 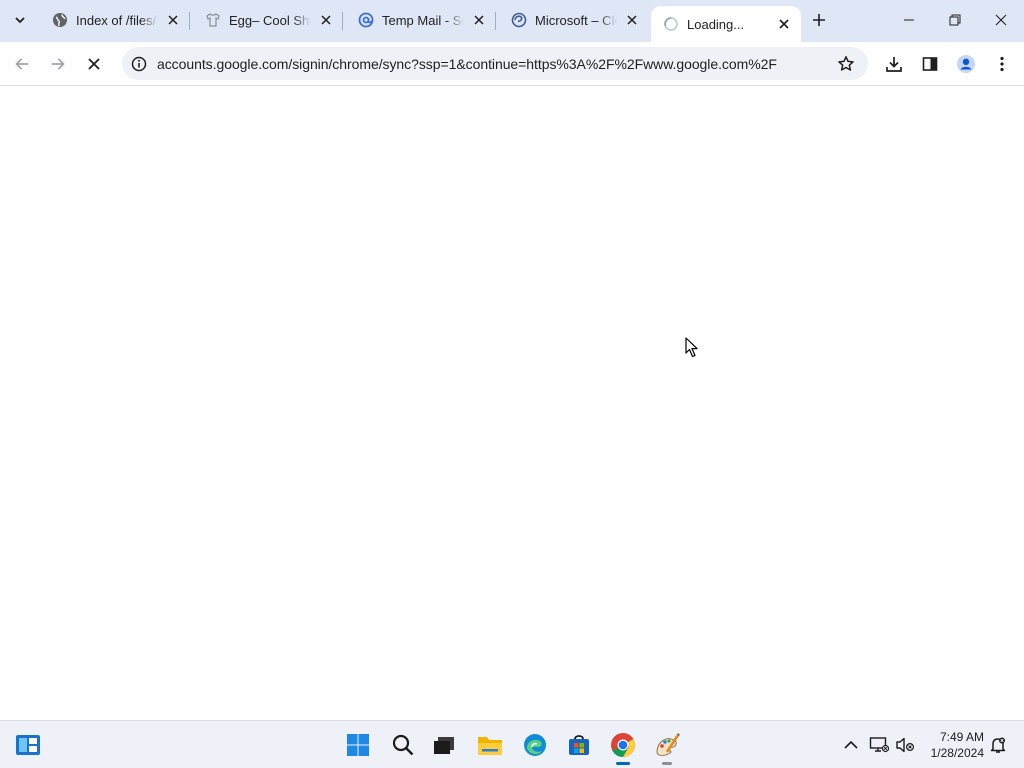 I want to click on chevron-up-icon, so click(x=851, y=744).